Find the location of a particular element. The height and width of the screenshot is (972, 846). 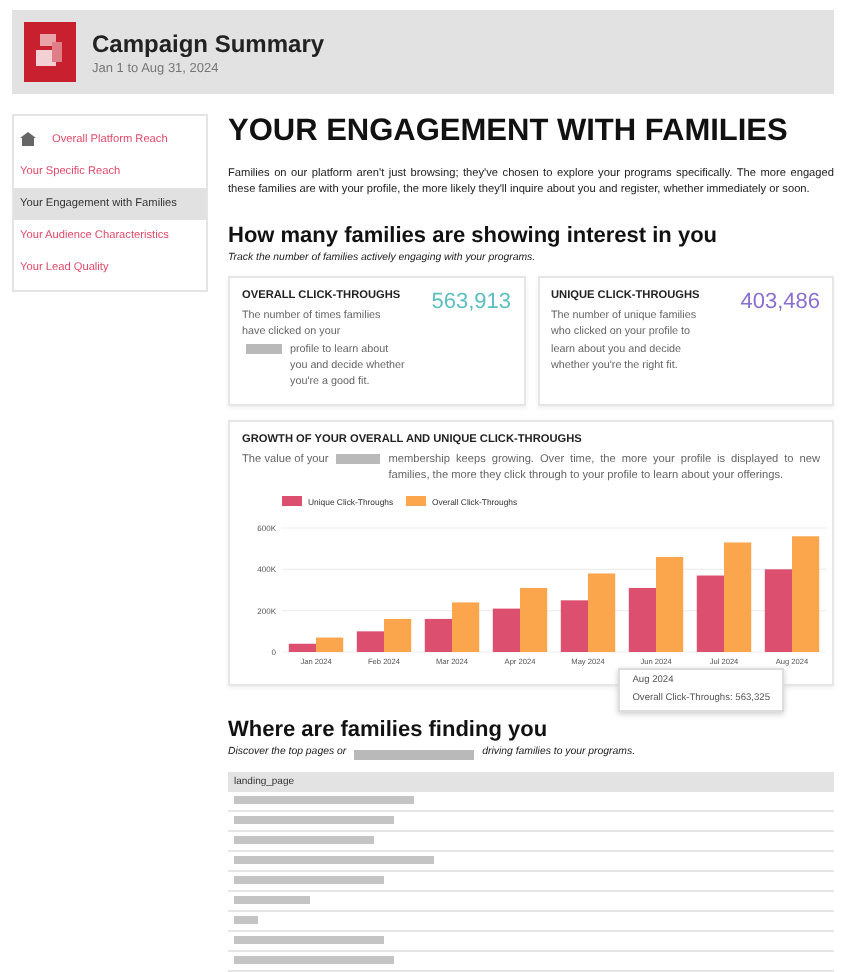

home-icon is located at coordinates (28, 139).